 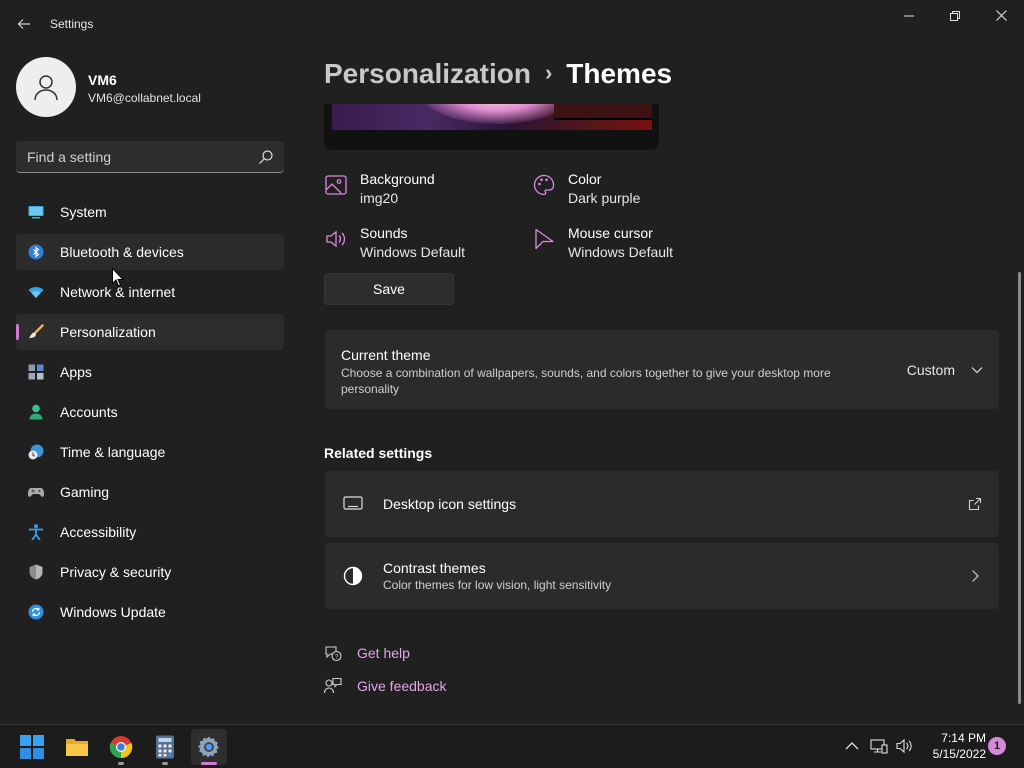 What do you see at coordinates (36, 572) in the screenshot?
I see `shield-icon` at bounding box center [36, 572].